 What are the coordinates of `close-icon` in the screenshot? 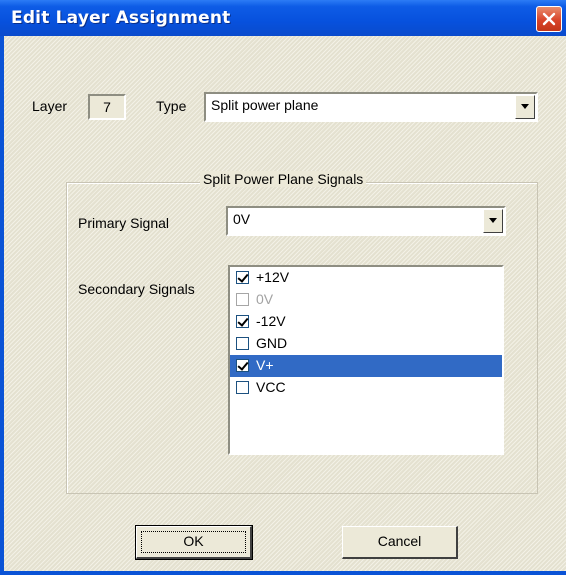 It's located at (549, 19).